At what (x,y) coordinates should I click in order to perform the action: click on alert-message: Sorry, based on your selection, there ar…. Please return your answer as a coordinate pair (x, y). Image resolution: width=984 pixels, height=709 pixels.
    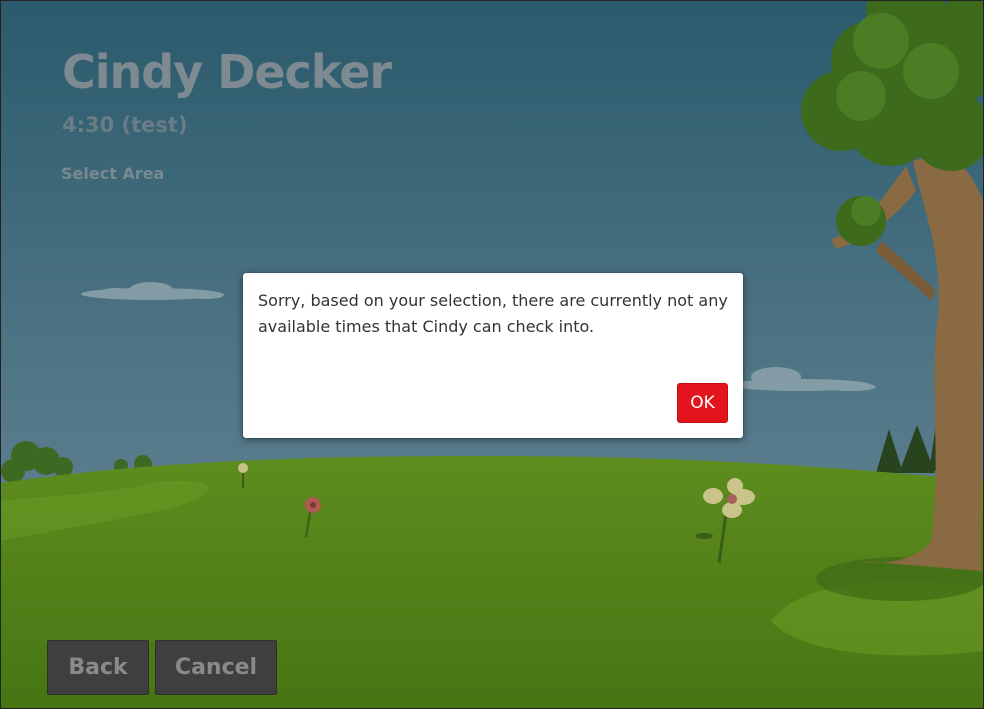
    Looking at the image, I should click on (493, 313).